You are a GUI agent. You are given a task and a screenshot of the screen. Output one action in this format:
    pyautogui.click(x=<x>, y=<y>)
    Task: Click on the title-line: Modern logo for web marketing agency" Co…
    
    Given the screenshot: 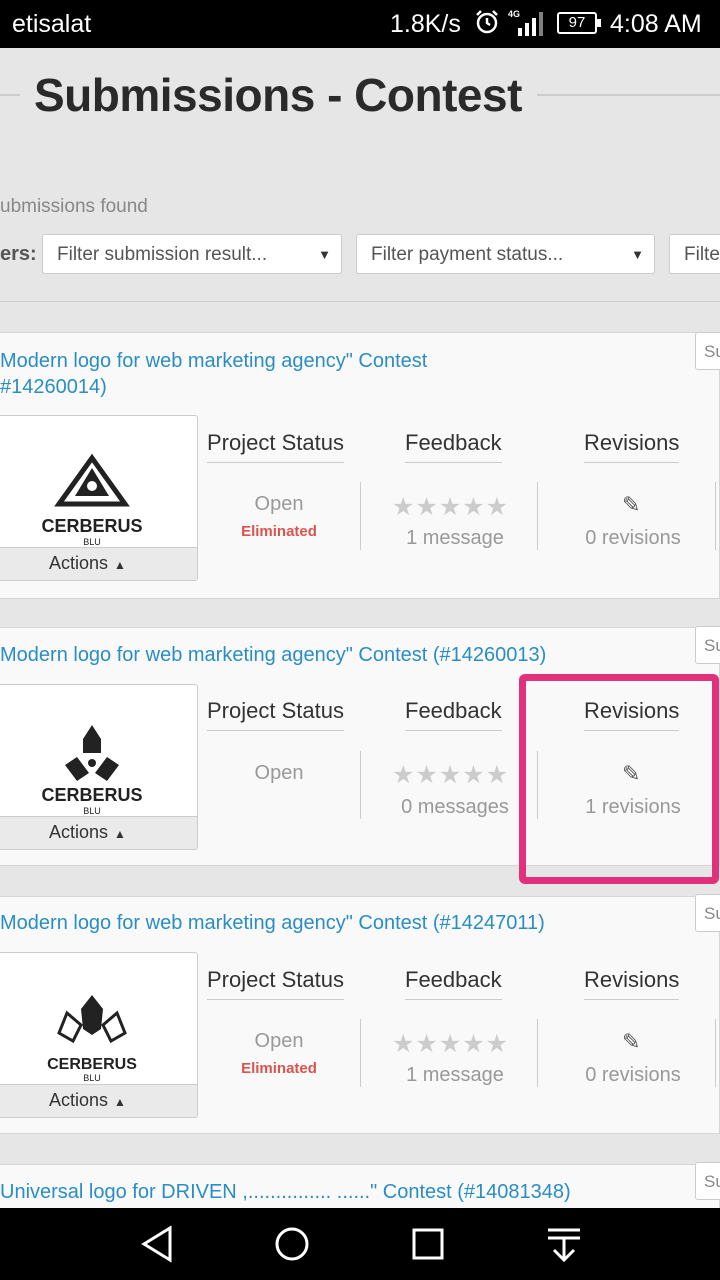 What is the action you would take?
    pyautogui.click(x=214, y=361)
    